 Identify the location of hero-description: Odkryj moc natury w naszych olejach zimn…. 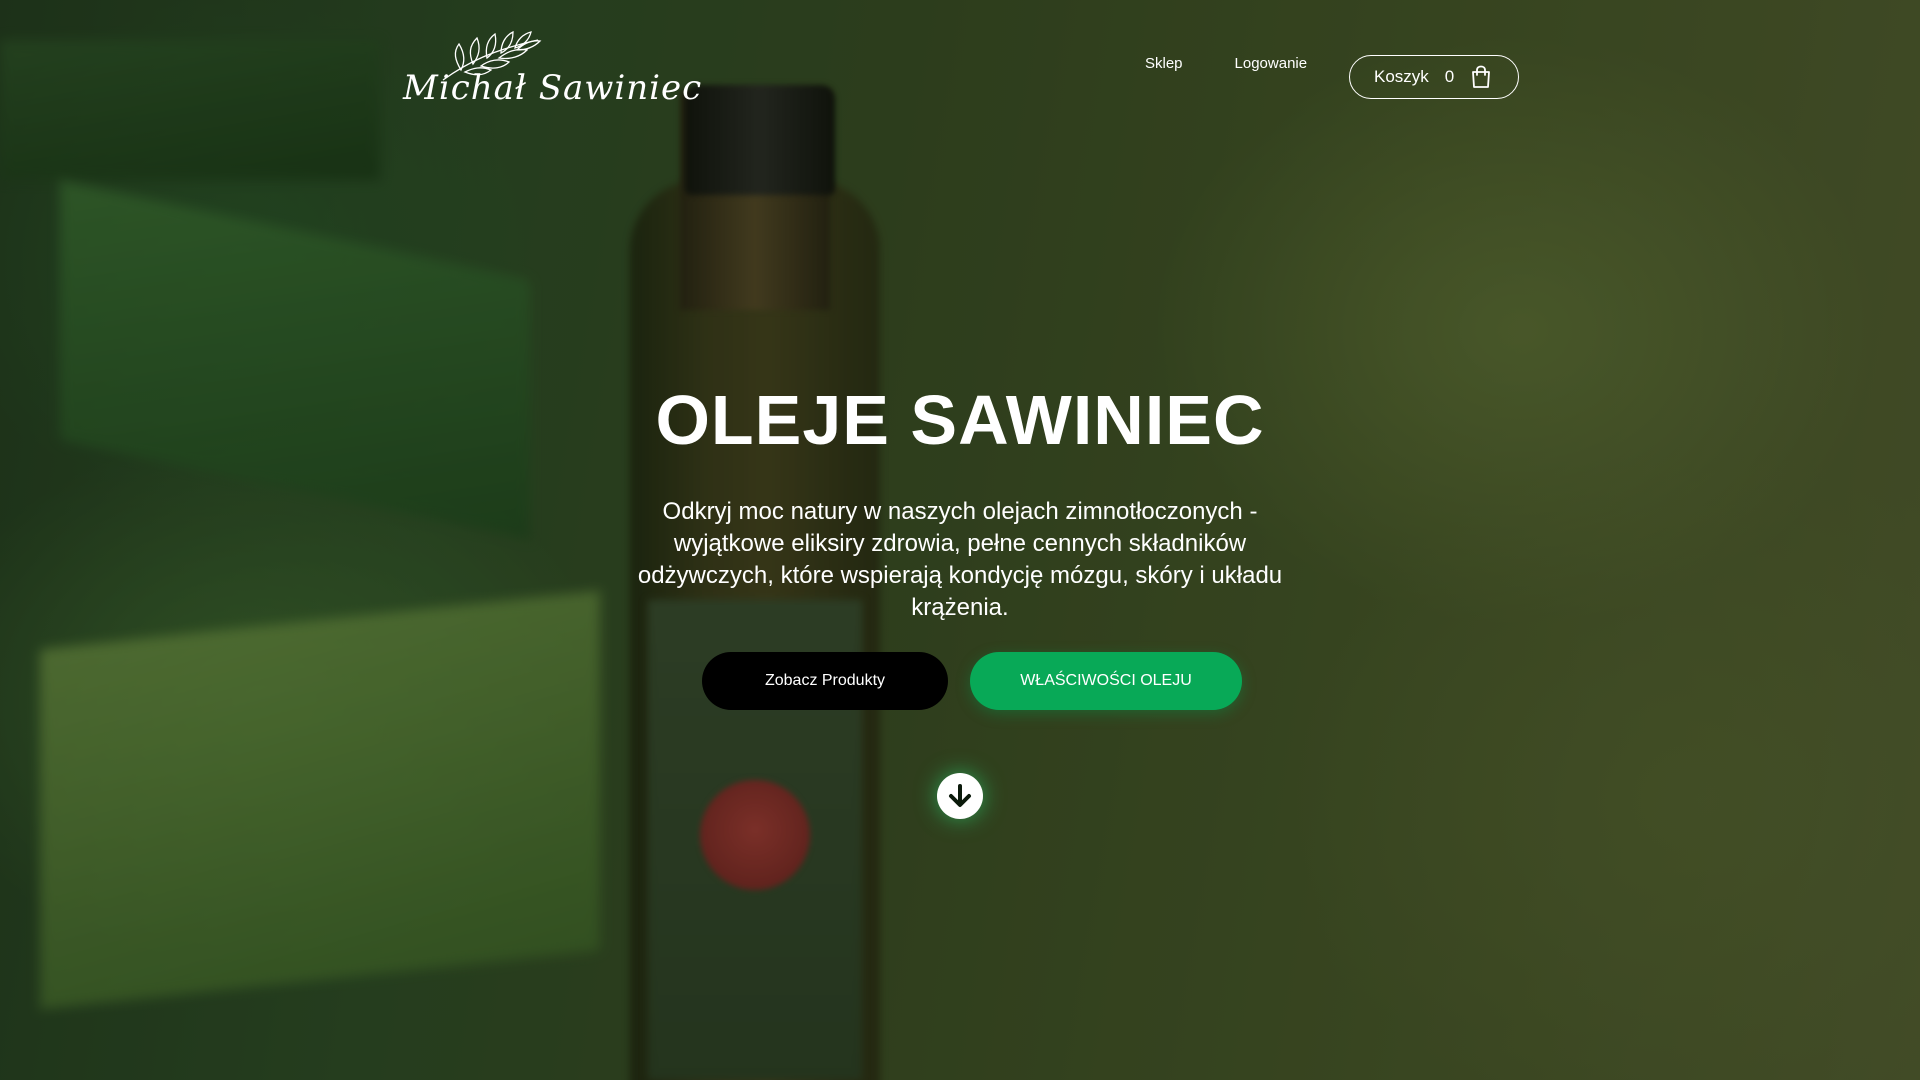
(960, 559).